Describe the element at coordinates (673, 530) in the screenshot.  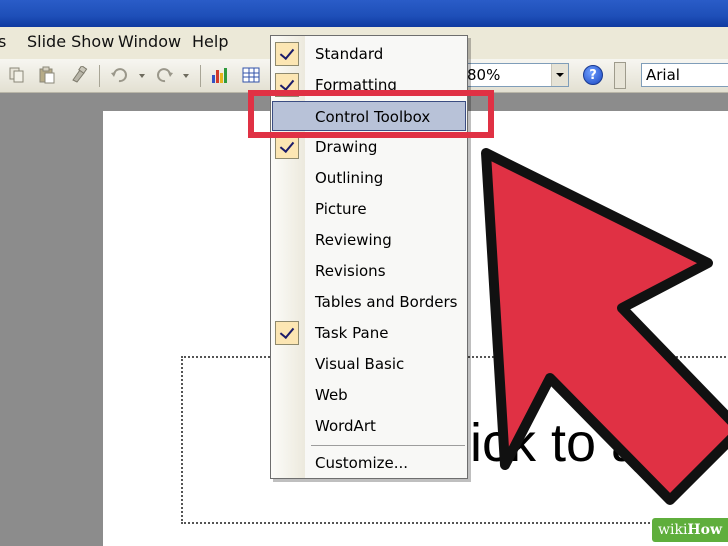
I see `watermark-prefix: wiki` at that location.